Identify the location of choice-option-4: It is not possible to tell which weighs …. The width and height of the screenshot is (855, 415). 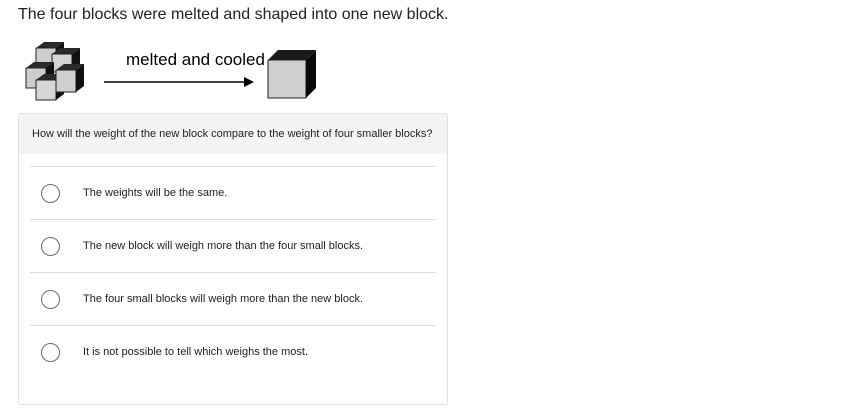
(233, 351).